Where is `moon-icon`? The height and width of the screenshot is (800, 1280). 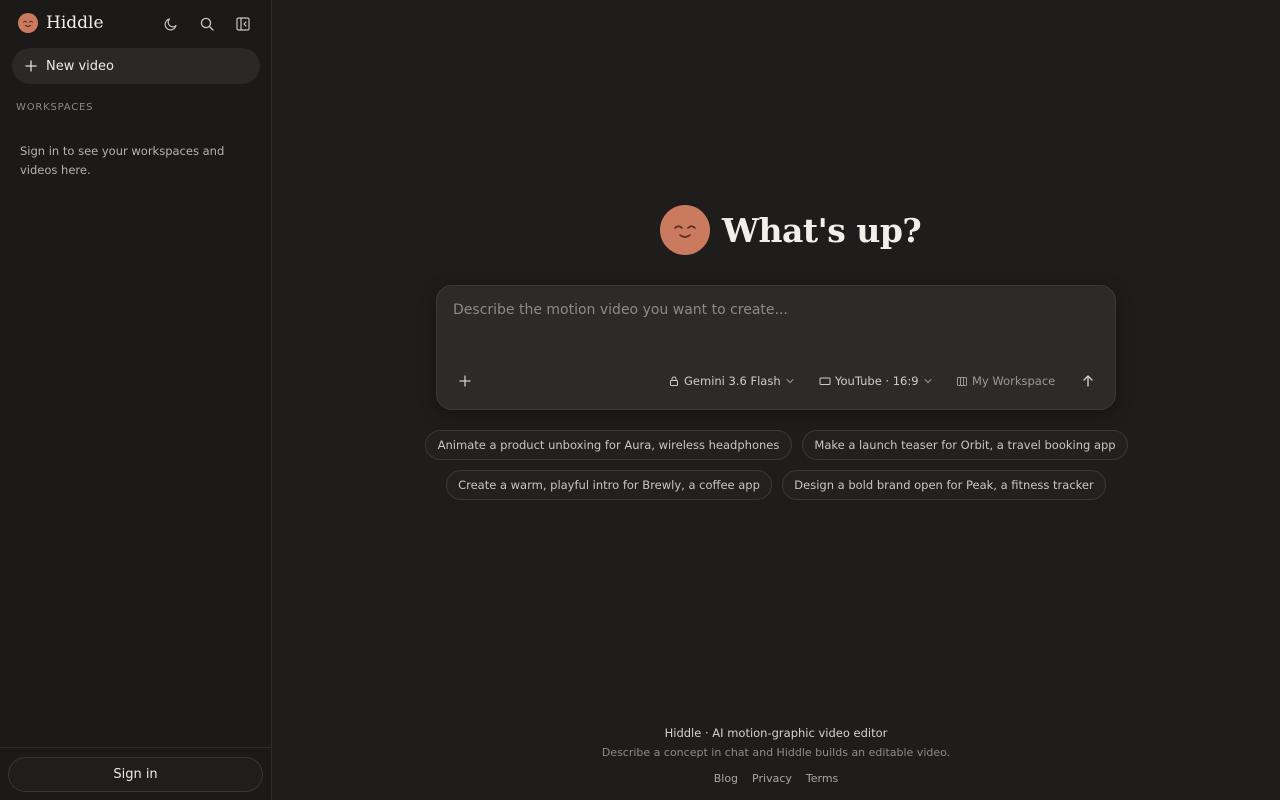 moon-icon is located at coordinates (170, 24).